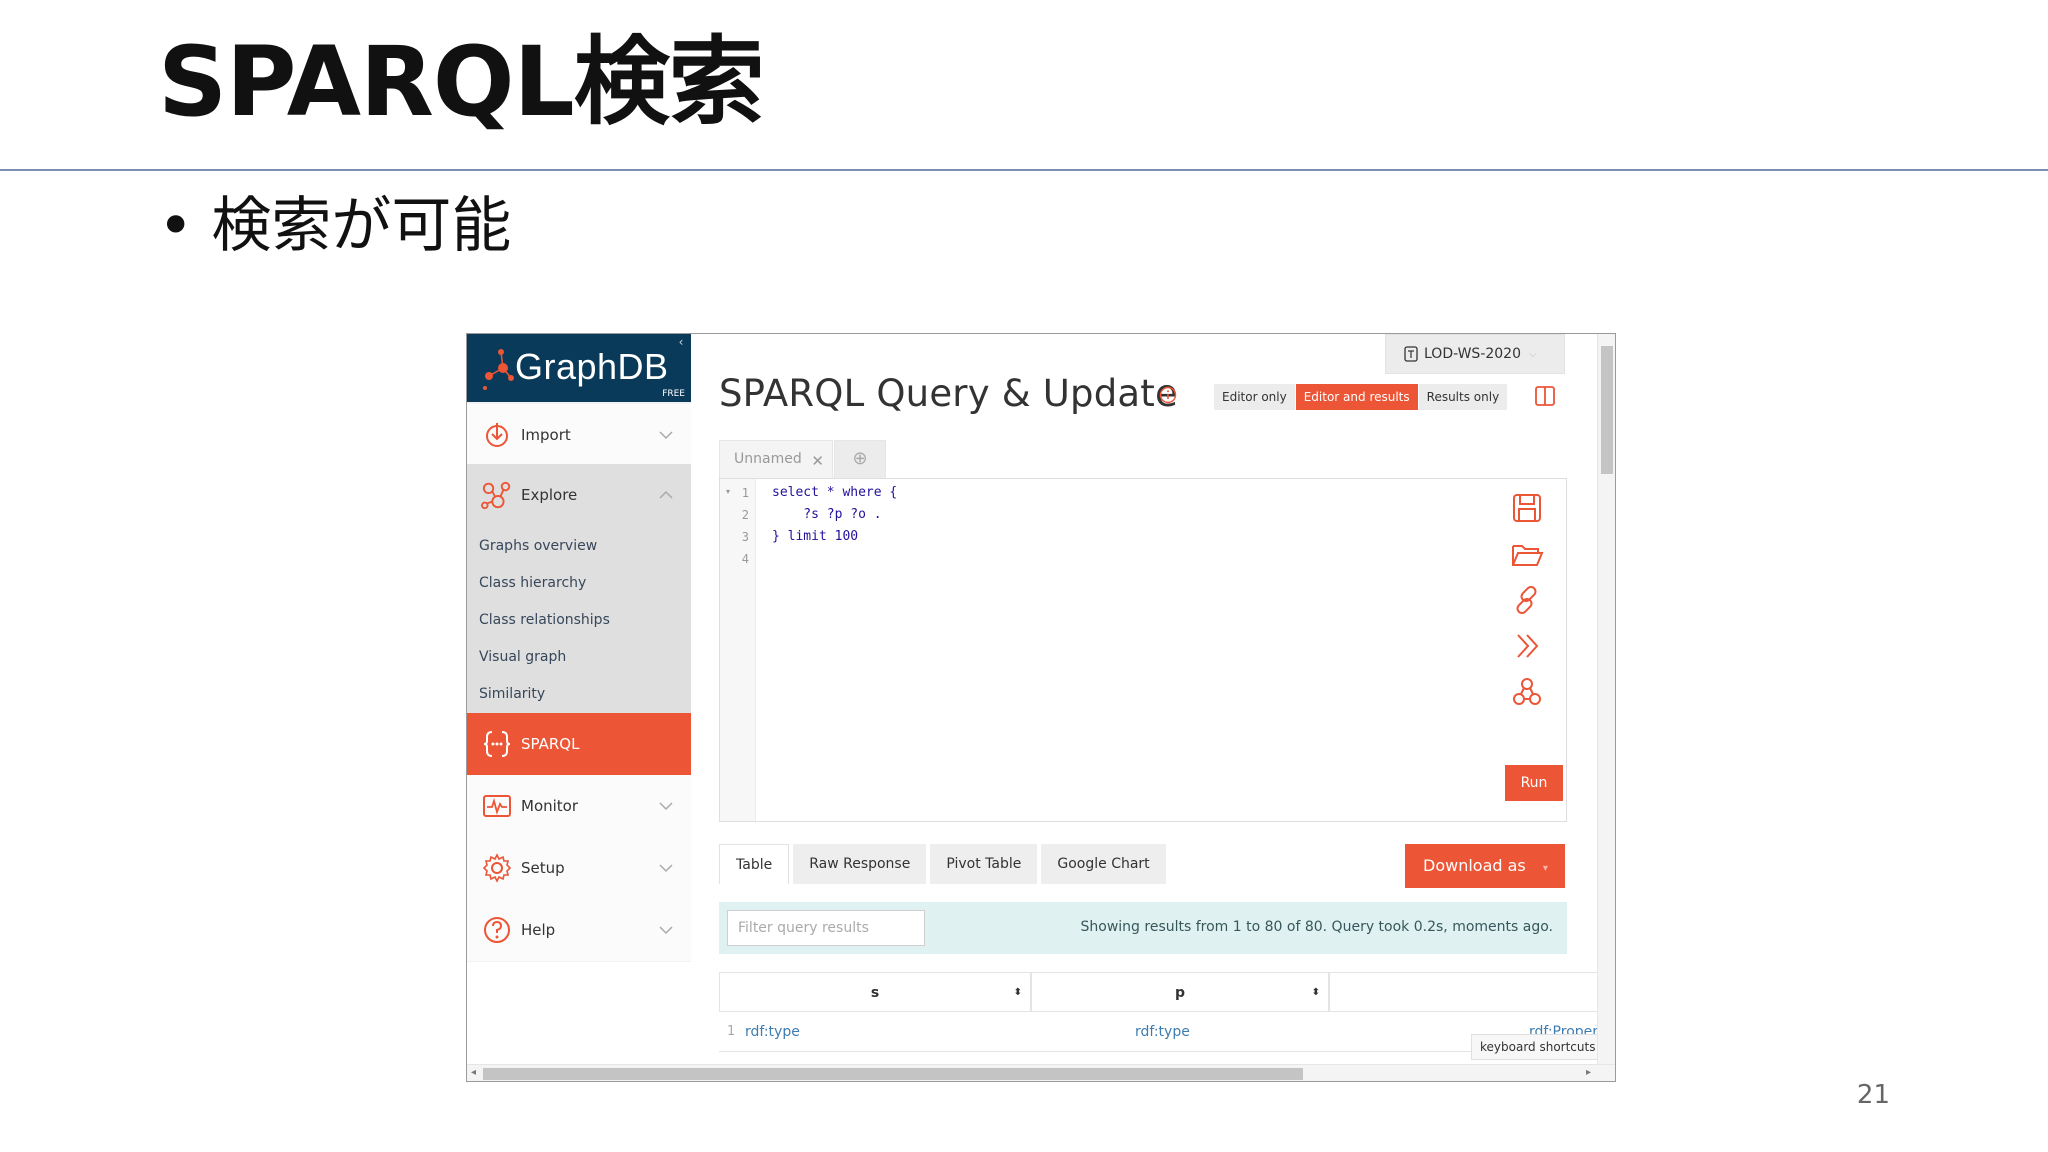 This screenshot has width=2048, height=1152. What do you see at coordinates (681, 342) in the screenshot?
I see `sidebar-collapse-button: ‹` at bounding box center [681, 342].